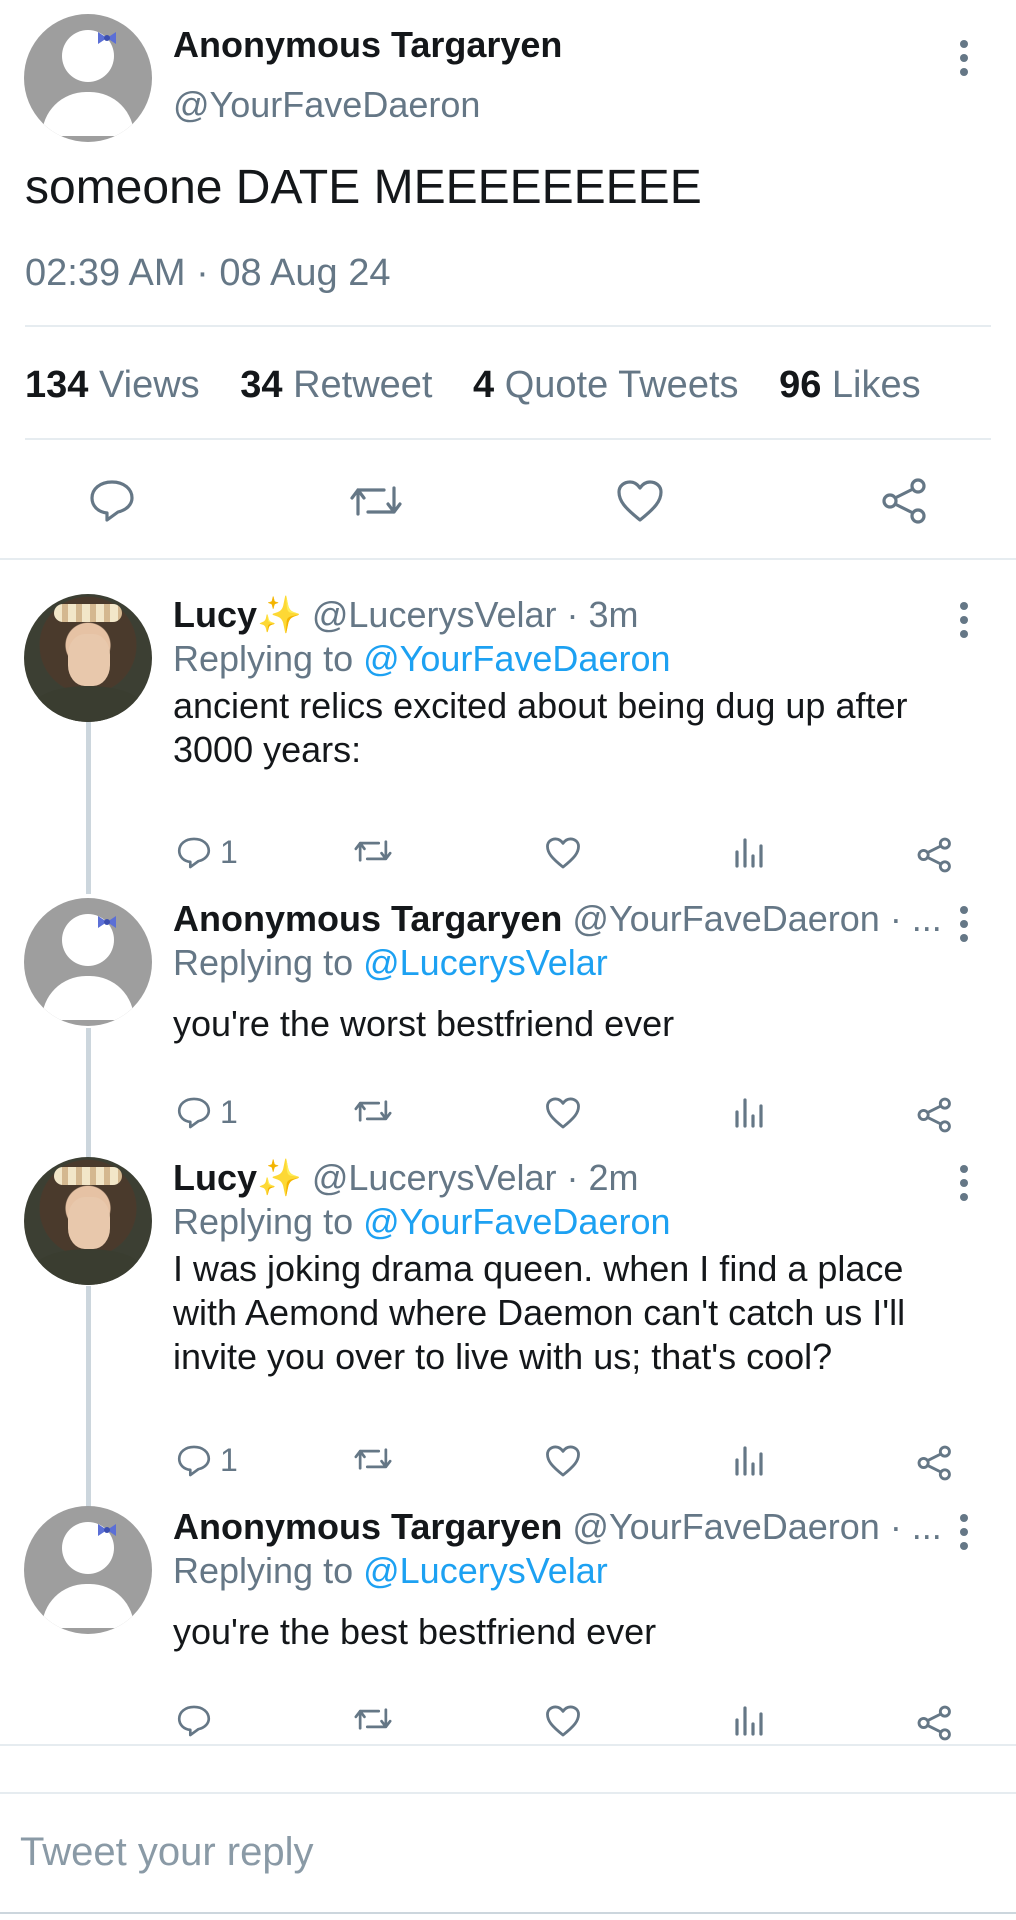  What do you see at coordinates (363, 187) in the screenshot?
I see `tweet-text: someone DATE MEEEEEEEEE` at bounding box center [363, 187].